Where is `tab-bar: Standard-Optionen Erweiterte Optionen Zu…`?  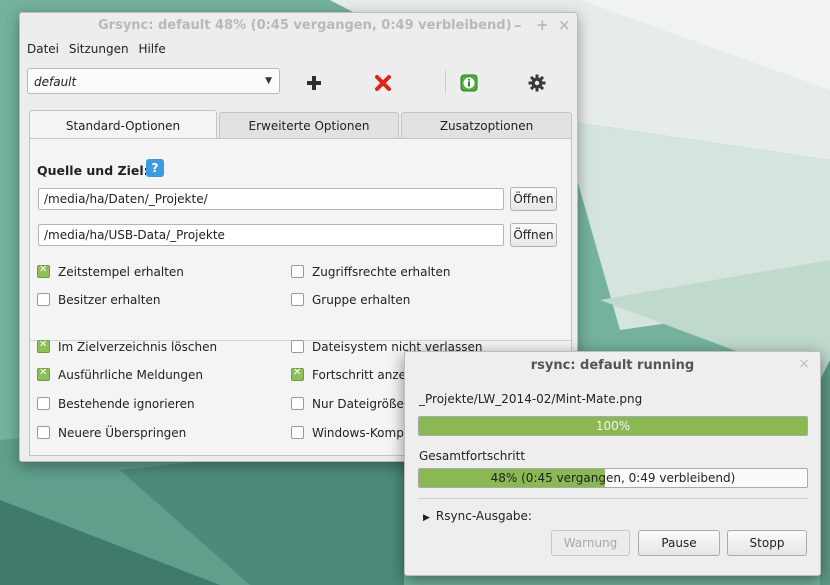 tab-bar: Standard-Optionen Erweiterte Optionen Zu… is located at coordinates (300, 124).